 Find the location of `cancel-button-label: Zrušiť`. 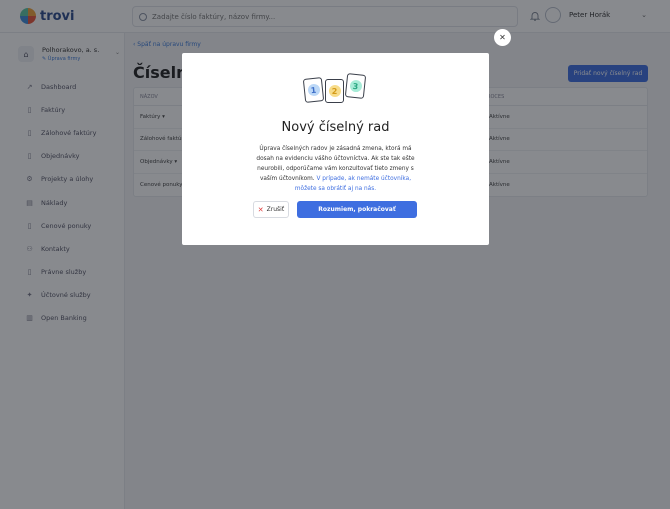

cancel-button-label: Zrušiť is located at coordinates (275, 209).